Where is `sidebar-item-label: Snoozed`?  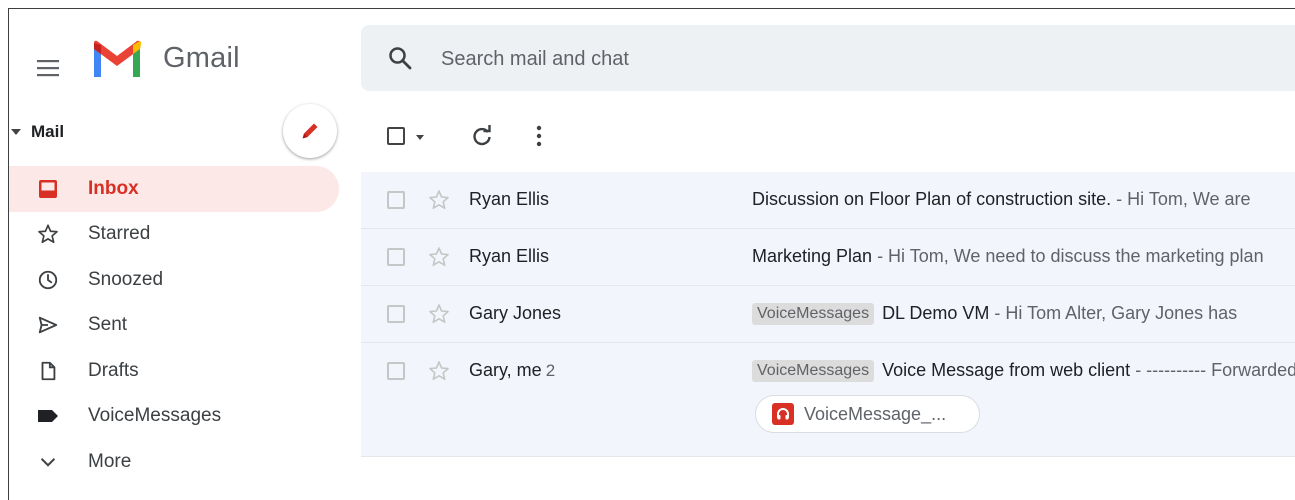 sidebar-item-label: Snoozed is located at coordinates (126, 279).